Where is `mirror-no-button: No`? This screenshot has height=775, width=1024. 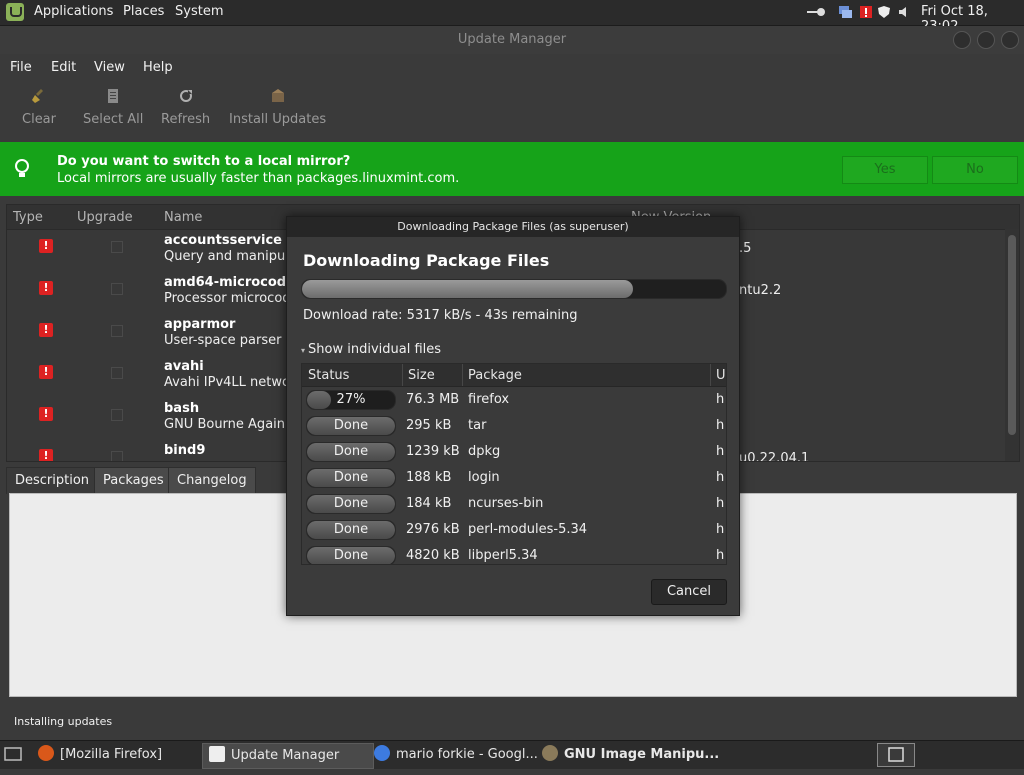
mirror-no-button: No is located at coordinates (975, 170).